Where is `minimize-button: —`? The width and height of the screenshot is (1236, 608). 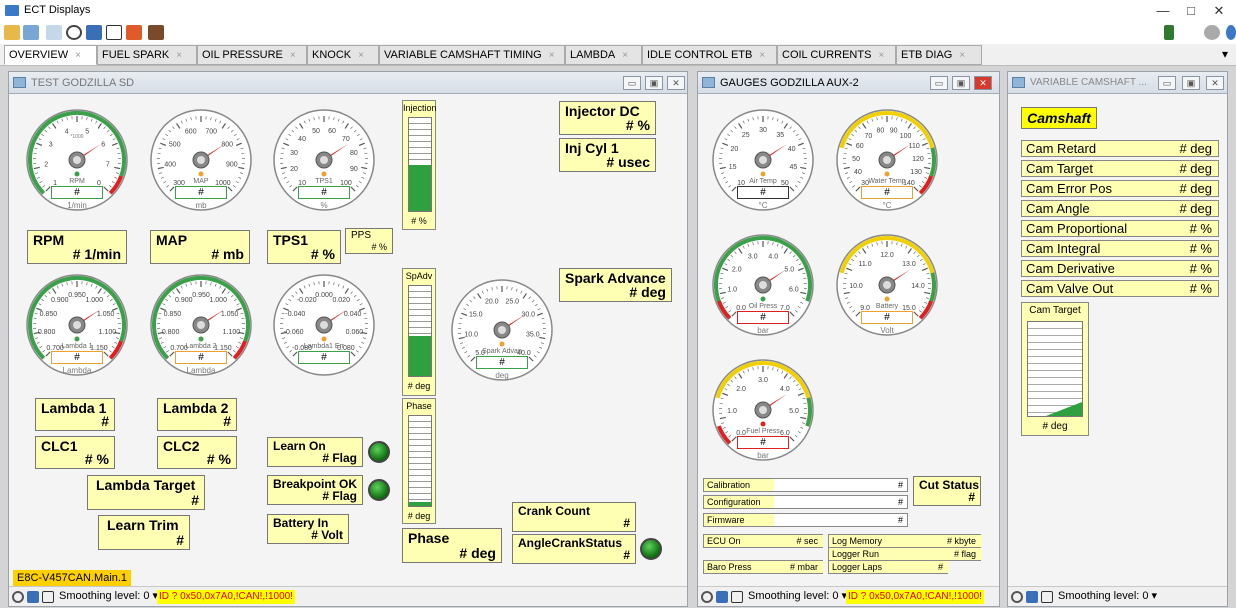 minimize-button: — is located at coordinates (1163, 11).